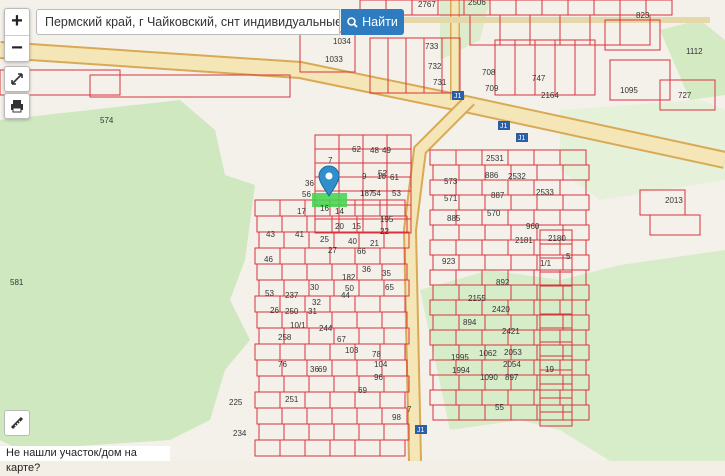 The image size is (725, 476). Describe the element at coordinates (389, 287) in the screenshot. I see `parcel-number-label: 65` at that location.